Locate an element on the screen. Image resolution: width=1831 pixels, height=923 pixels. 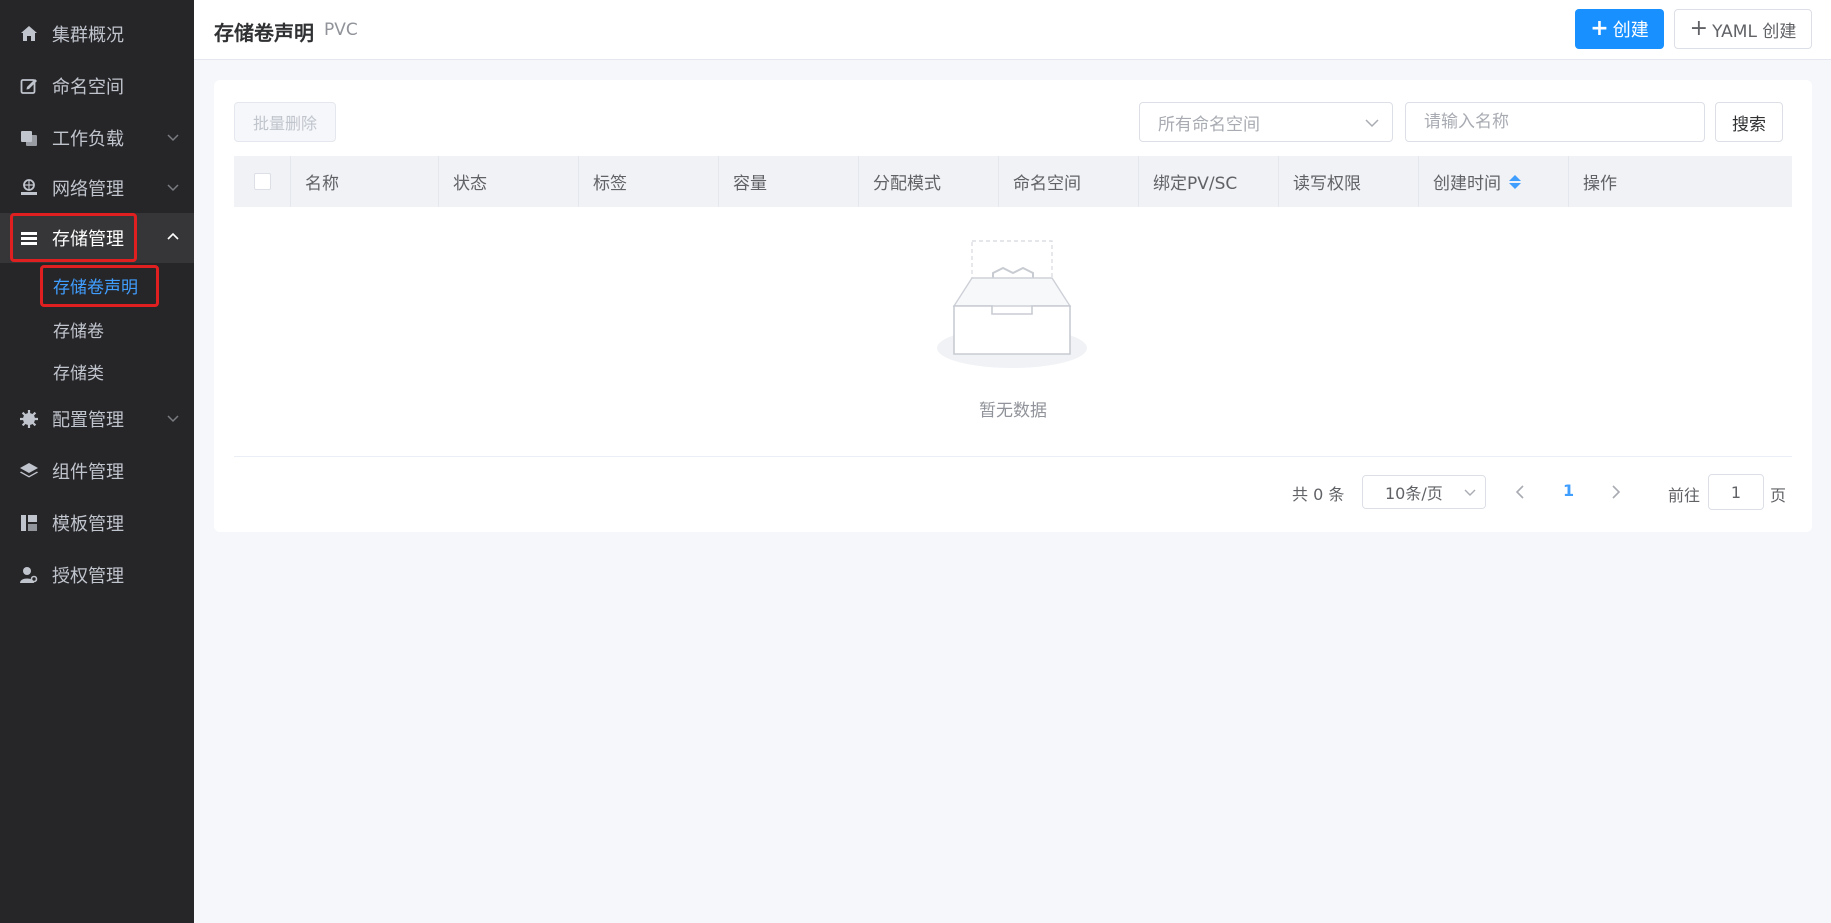
yaml-create-button: + YAML 创建 is located at coordinates (1743, 29).